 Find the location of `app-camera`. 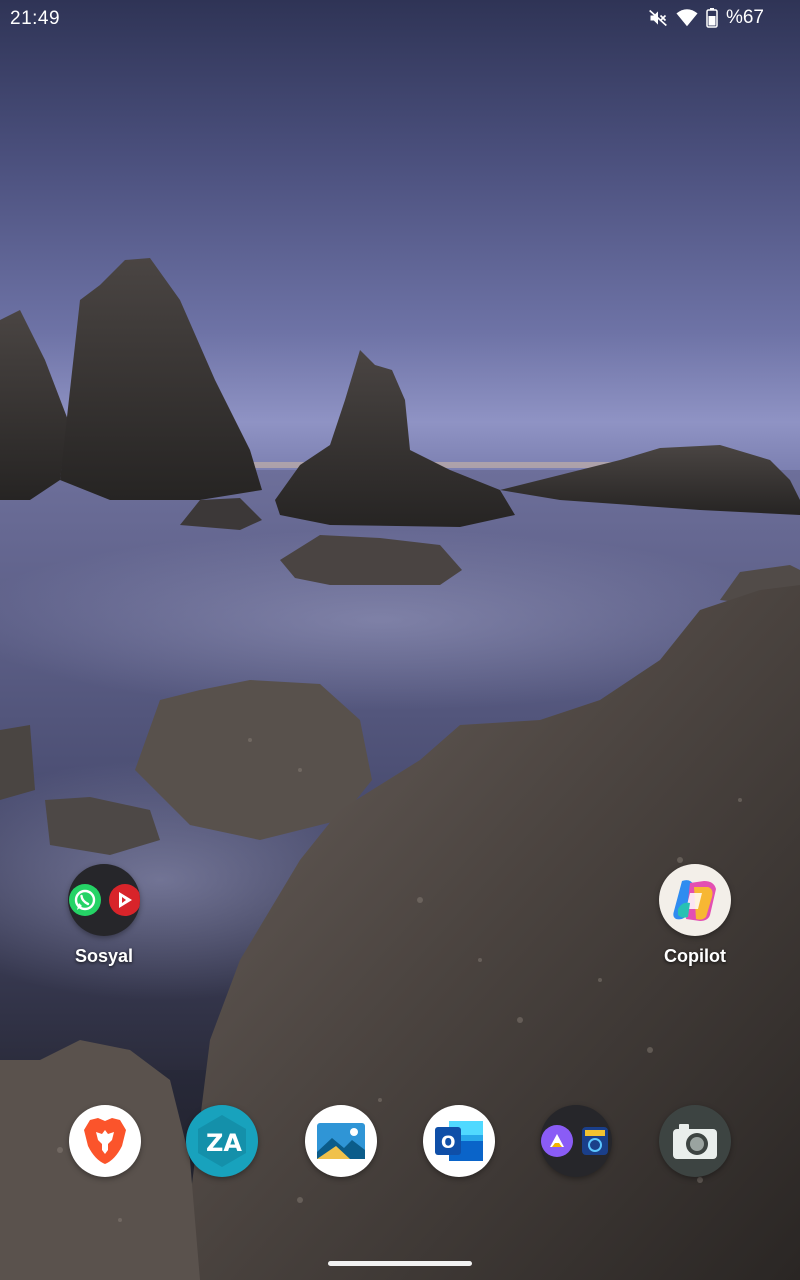

app-camera is located at coordinates (695, 1143).